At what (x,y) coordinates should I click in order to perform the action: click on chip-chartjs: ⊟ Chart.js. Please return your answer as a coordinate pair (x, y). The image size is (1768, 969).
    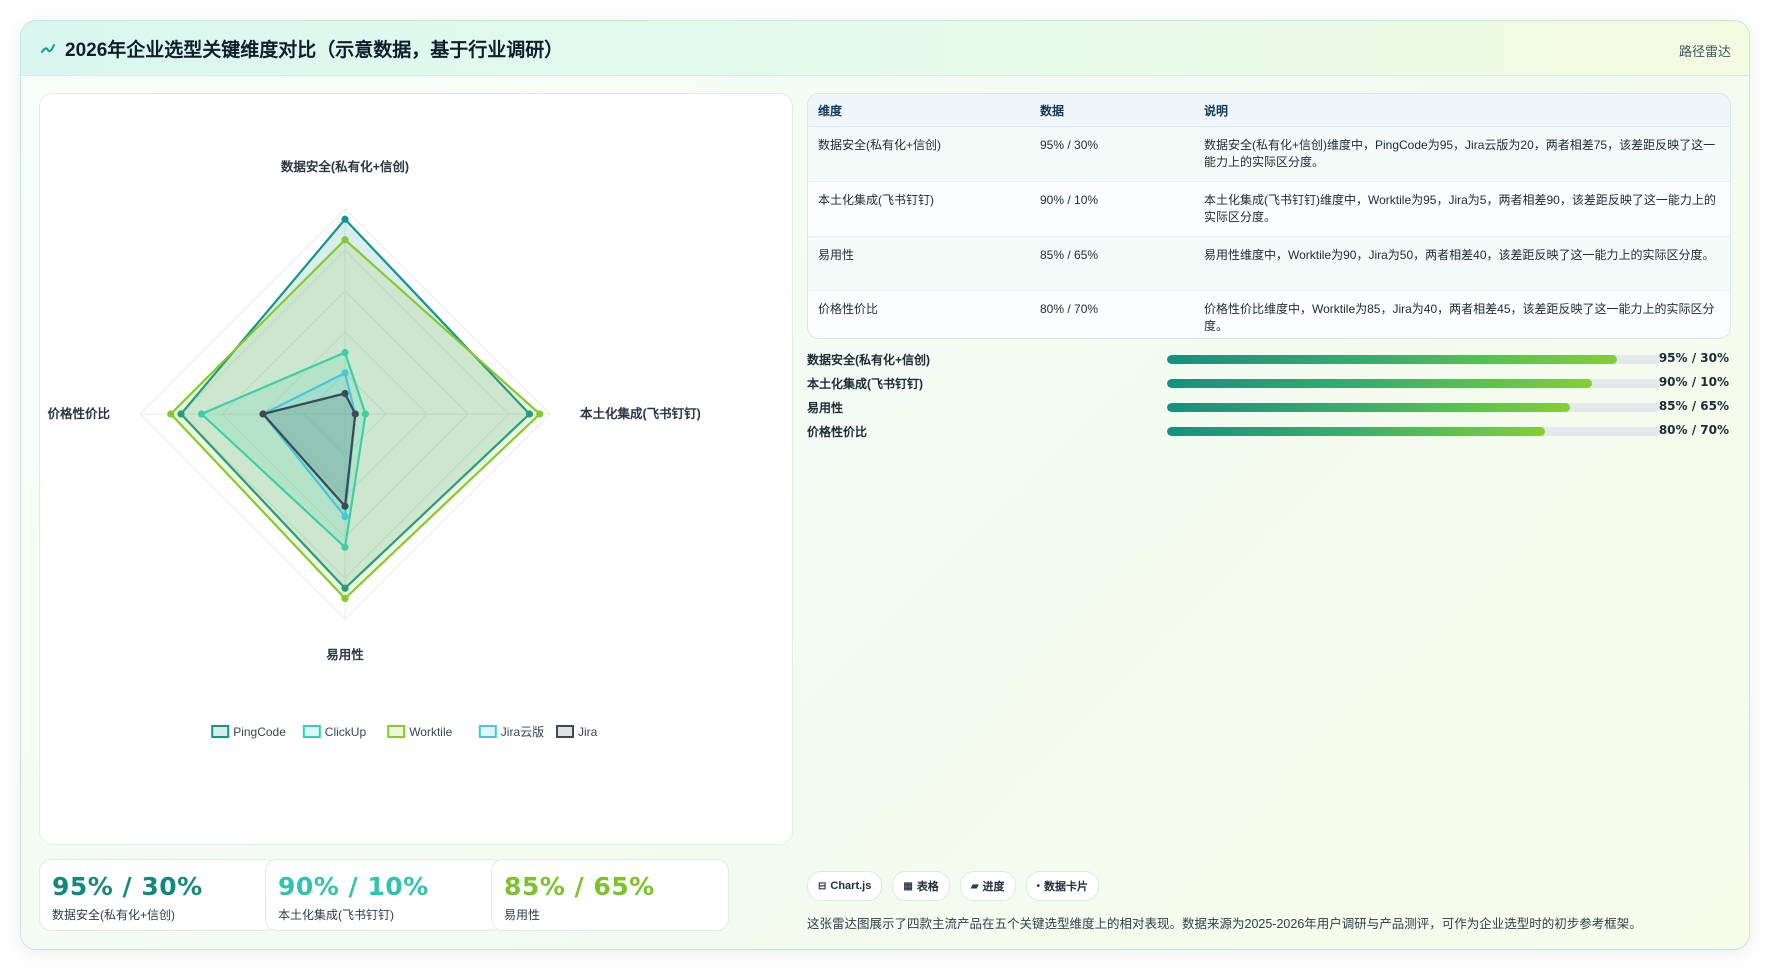
    Looking at the image, I should click on (845, 886).